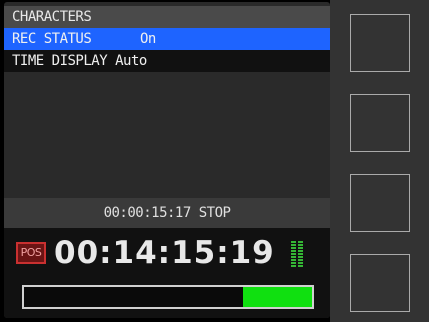 This screenshot has width=429, height=322. What do you see at coordinates (60, 61) in the screenshot?
I see `menu-item-label: TIME DISPLAY` at bounding box center [60, 61].